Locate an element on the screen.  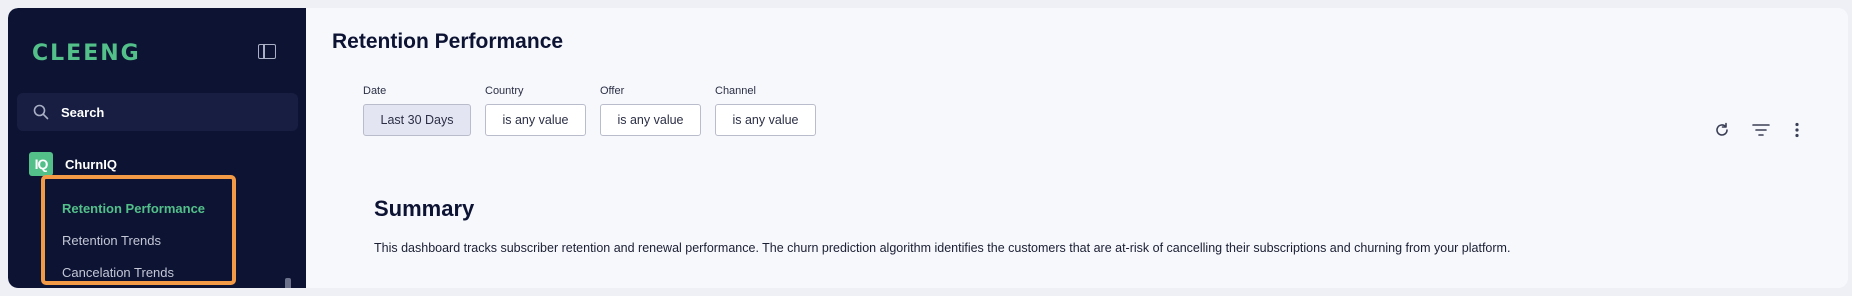
filter-label: Offer is located at coordinates (612, 91).